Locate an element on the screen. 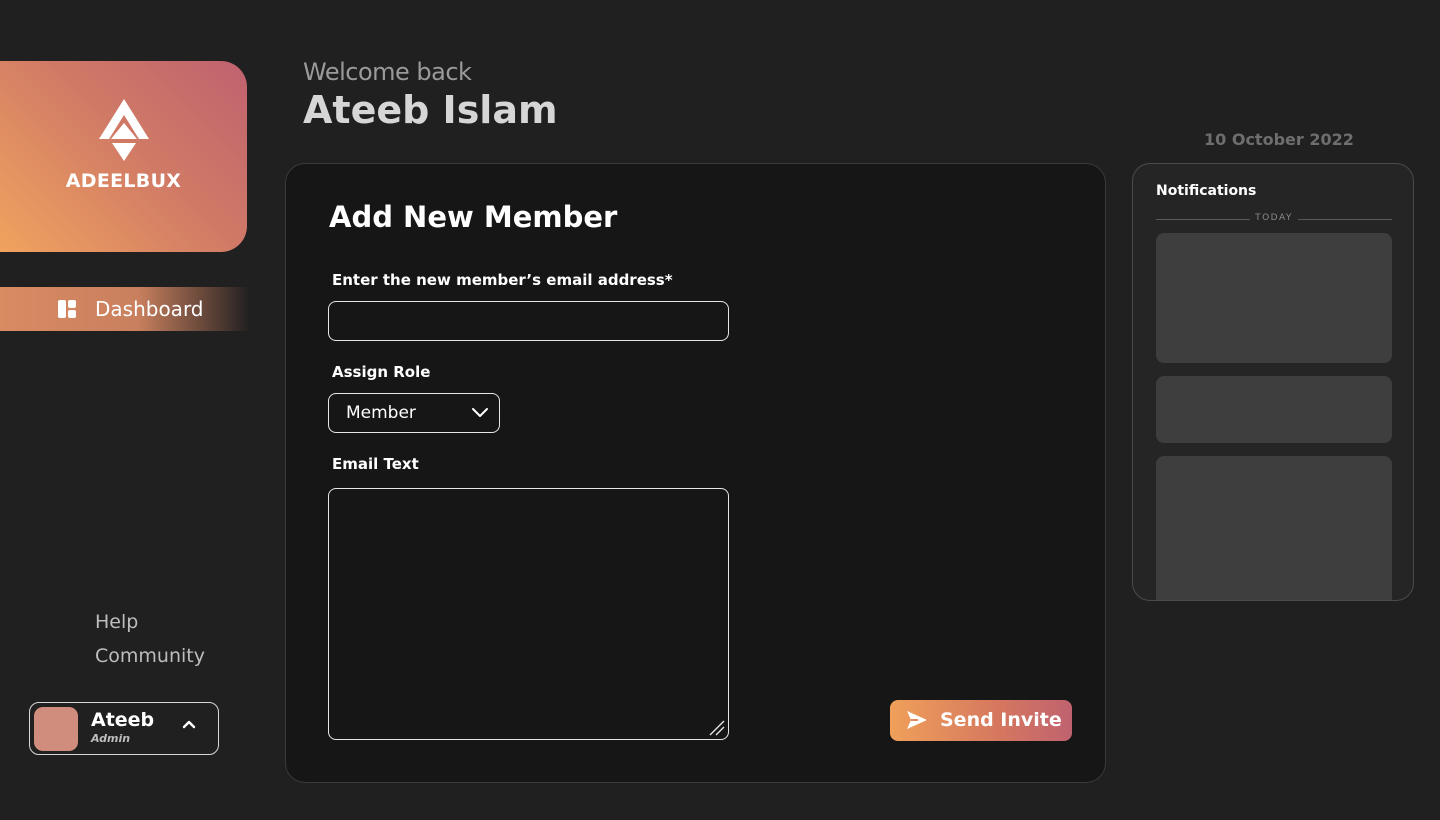  role-dropdown: Member is located at coordinates (414, 413).